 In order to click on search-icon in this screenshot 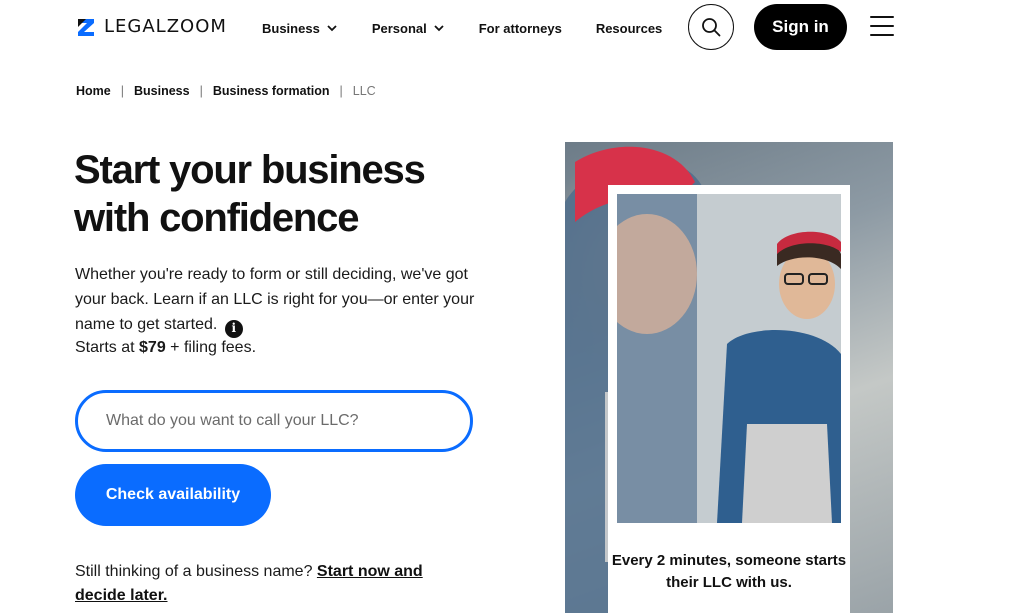, I will do `click(711, 27)`.